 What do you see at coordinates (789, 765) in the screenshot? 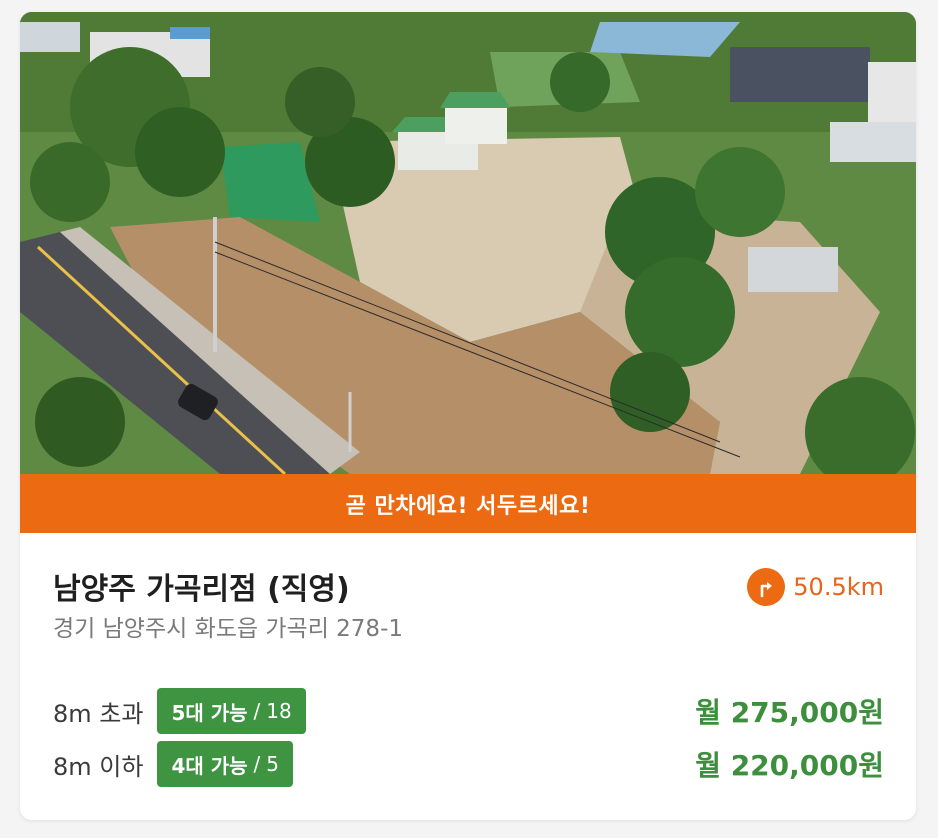
I see `monthly-price: 월 220,000원` at bounding box center [789, 765].